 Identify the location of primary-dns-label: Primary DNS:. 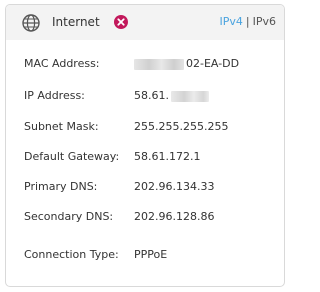
(61, 186).